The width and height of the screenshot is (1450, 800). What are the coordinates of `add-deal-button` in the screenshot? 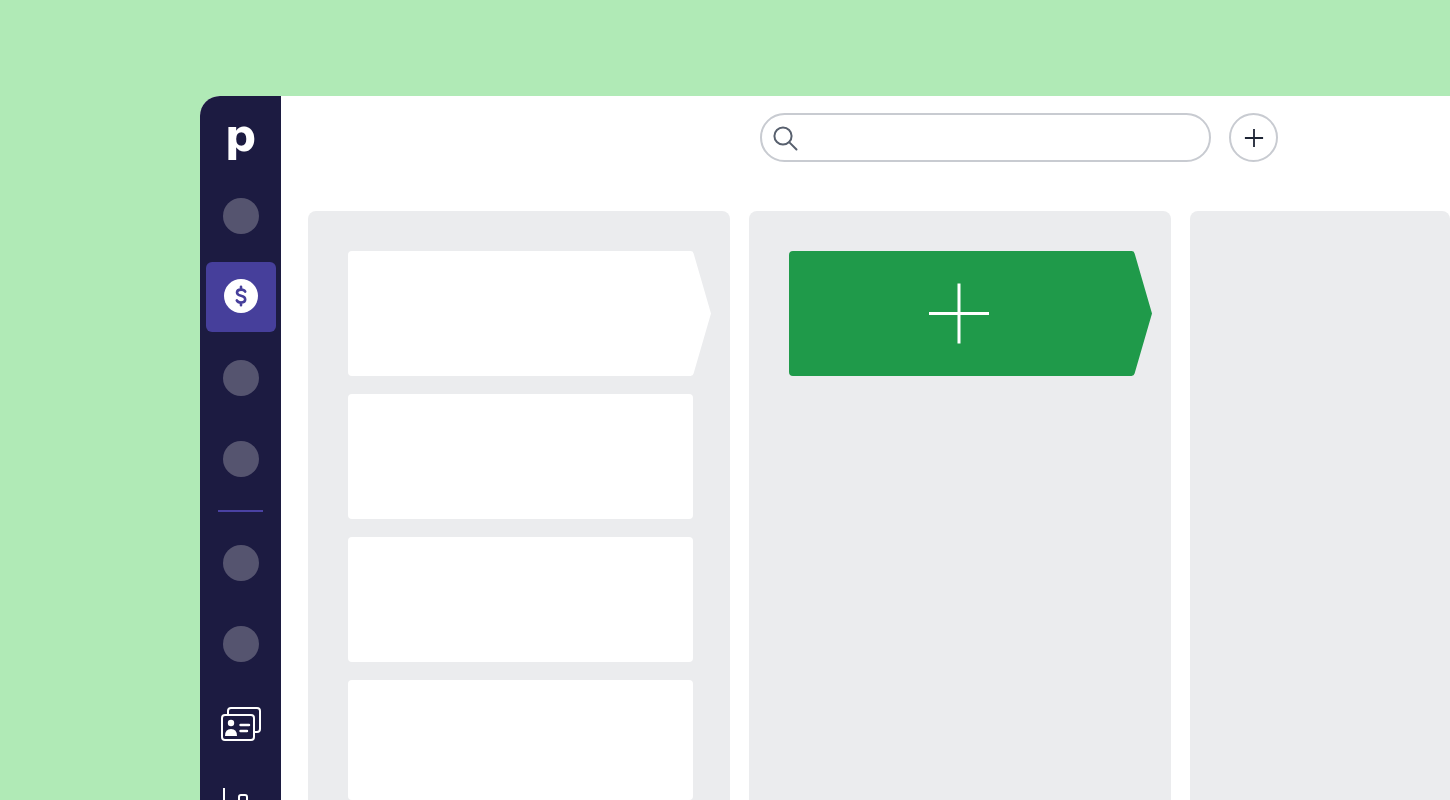 It's located at (970, 313).